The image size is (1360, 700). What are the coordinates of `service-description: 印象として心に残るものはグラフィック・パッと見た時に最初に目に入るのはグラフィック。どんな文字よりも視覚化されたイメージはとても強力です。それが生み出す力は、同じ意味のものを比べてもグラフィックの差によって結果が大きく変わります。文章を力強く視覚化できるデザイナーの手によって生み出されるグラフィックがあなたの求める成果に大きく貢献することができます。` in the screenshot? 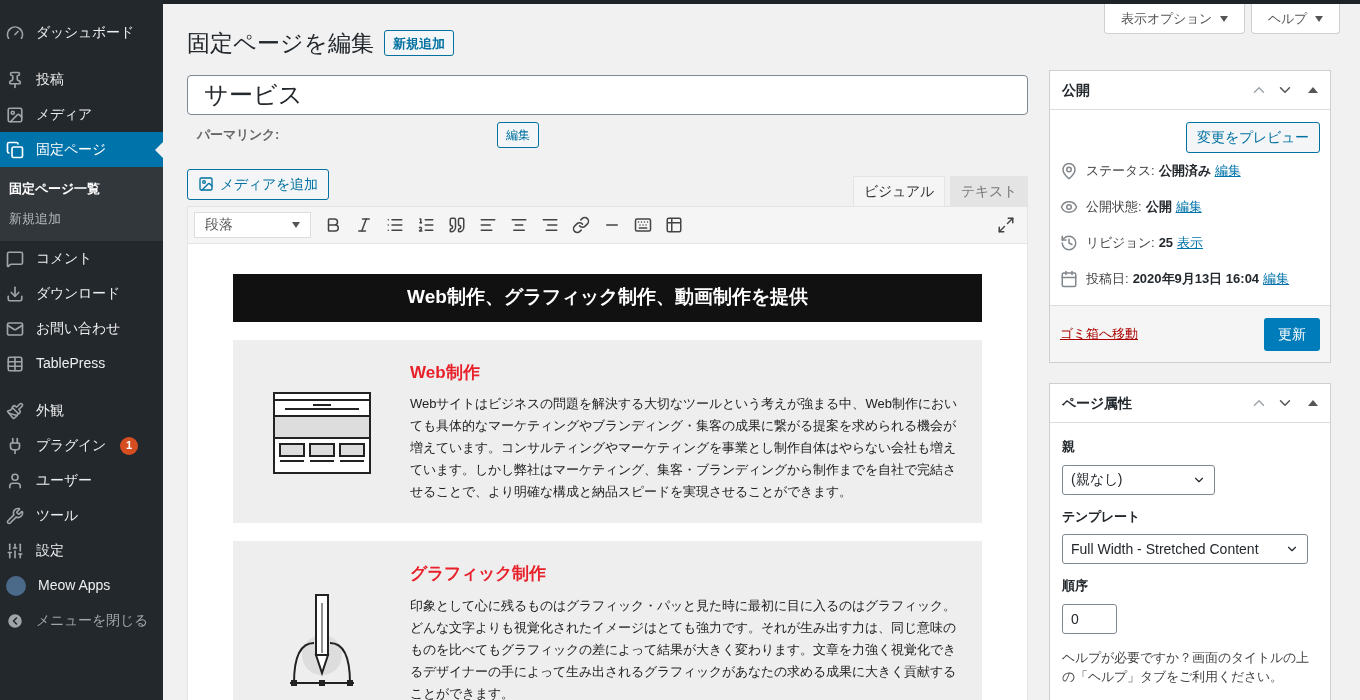 It's located at (683, 648).